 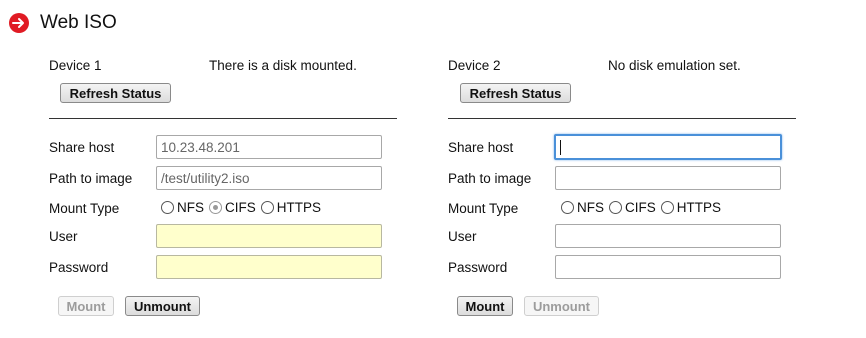 What do you see at coordinates (560, 147) in the screenshot?
I see `text-caret` at bounding box center [560, 147].